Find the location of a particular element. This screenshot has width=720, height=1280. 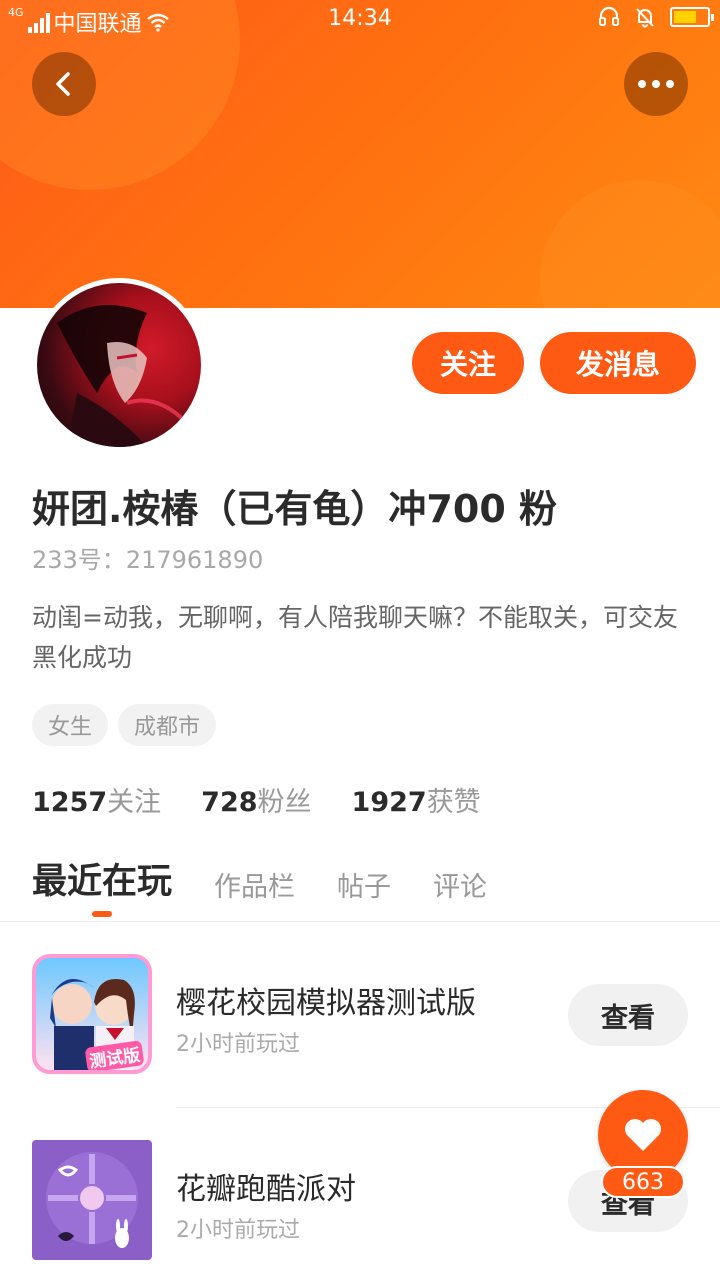

profile-bio: 动闺=动我，无聊啊，有人陪我聊天嘛？不能取关，可交友黑化成功 is located at coordinates (355, 637).